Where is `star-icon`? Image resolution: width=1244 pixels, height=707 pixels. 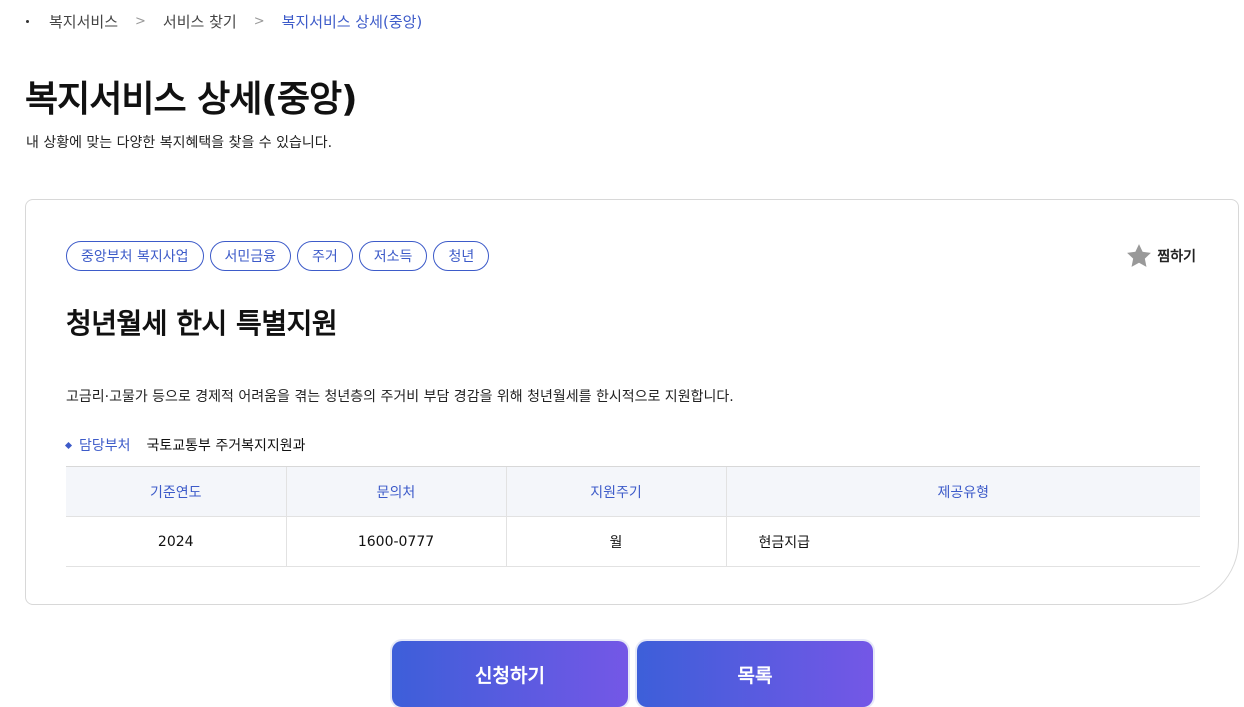
star-icon is located at coordinates (1139, 255).